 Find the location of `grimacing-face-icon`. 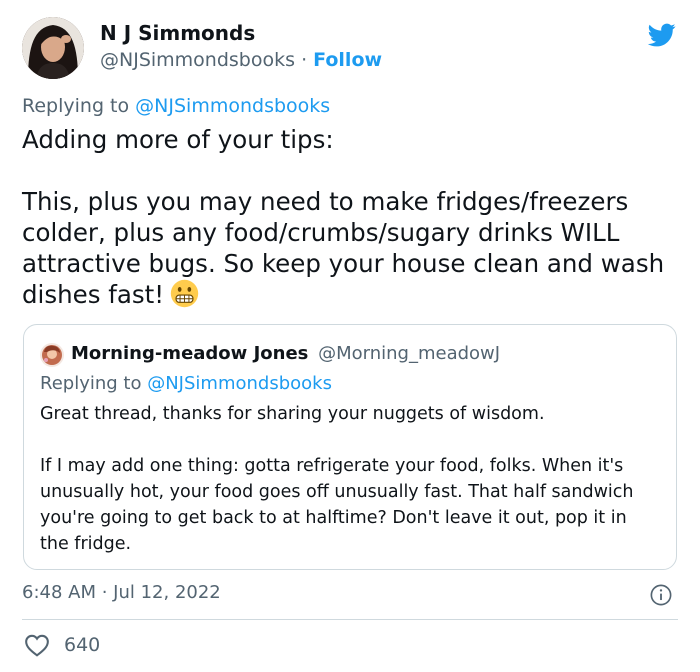

grimacing-face-icon is located at coordinates (184, 293).